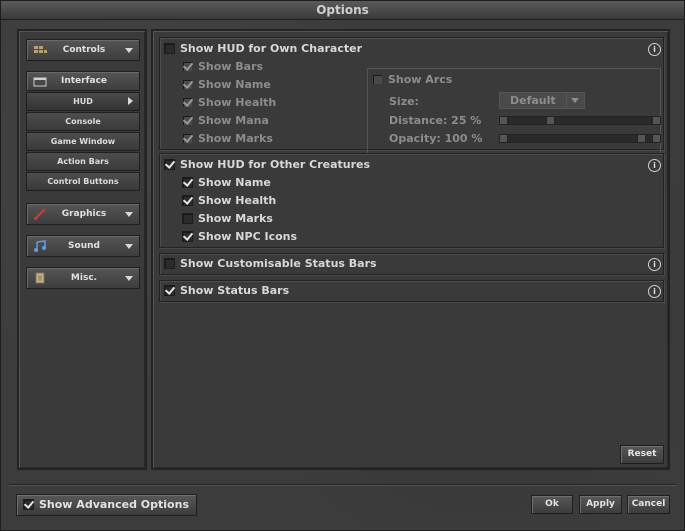  Describe the element at coordinates (642, 454) in the screenshot. I see `reset-button: Reset` at that location.